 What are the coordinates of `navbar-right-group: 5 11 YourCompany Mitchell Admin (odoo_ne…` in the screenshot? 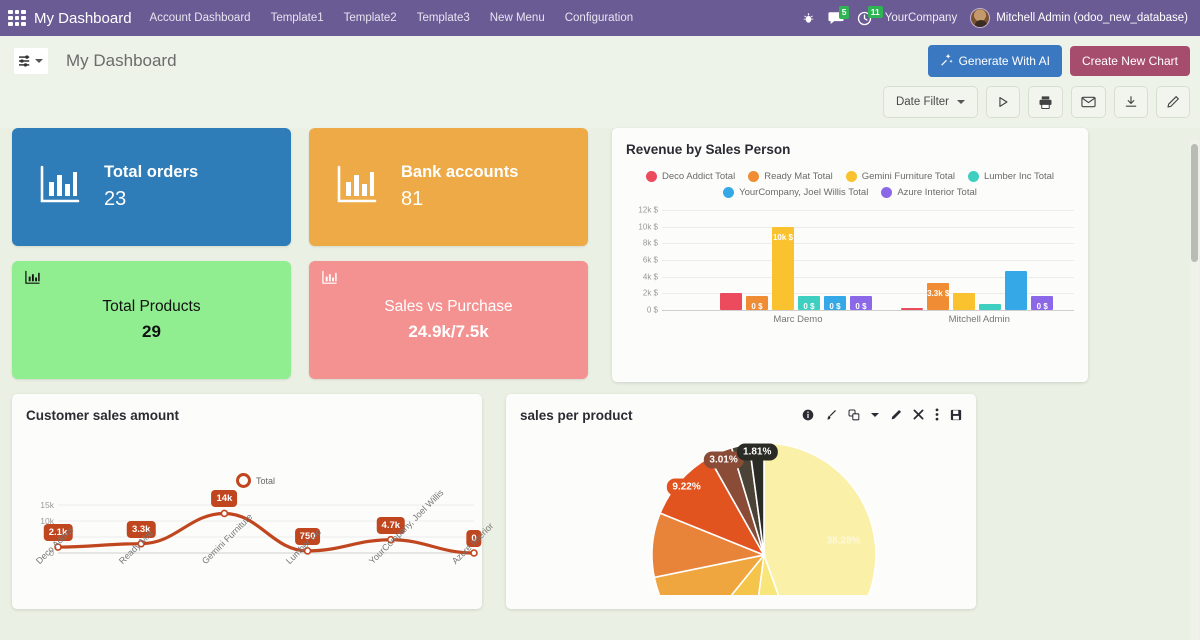 It's located at (997, 16).